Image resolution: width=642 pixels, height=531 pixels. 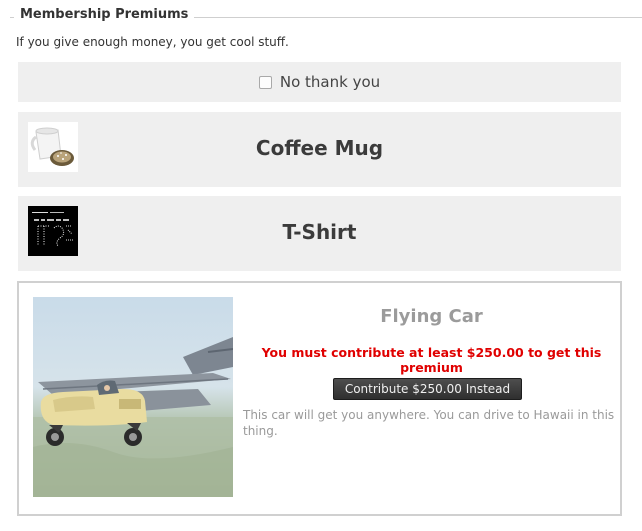 I want to click on premium-option-t-shirt: T-Shirt, so click(x=319, y=233).